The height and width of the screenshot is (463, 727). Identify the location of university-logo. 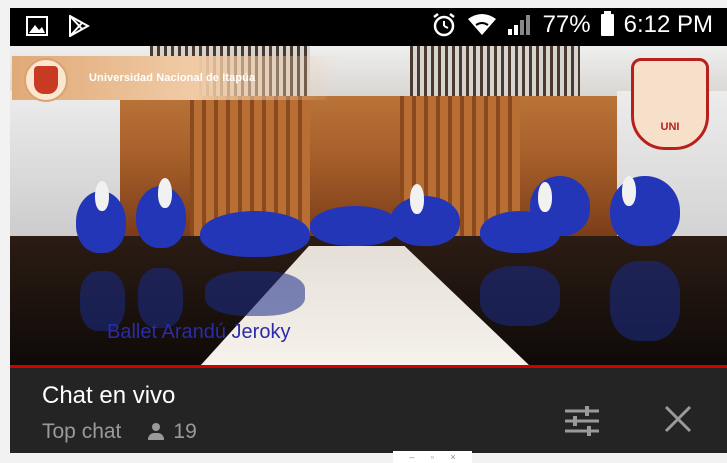
(46, 80).